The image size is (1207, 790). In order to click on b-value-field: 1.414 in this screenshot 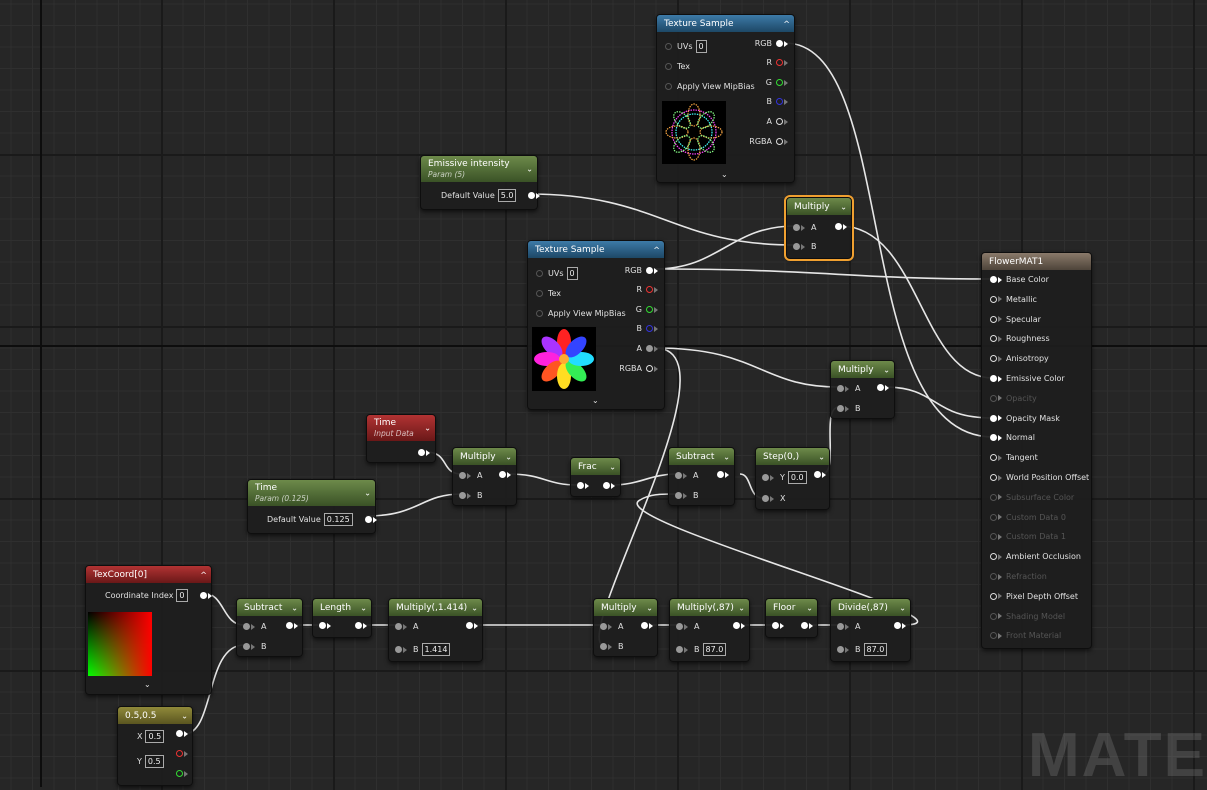, I will do `click(436, 649)`.